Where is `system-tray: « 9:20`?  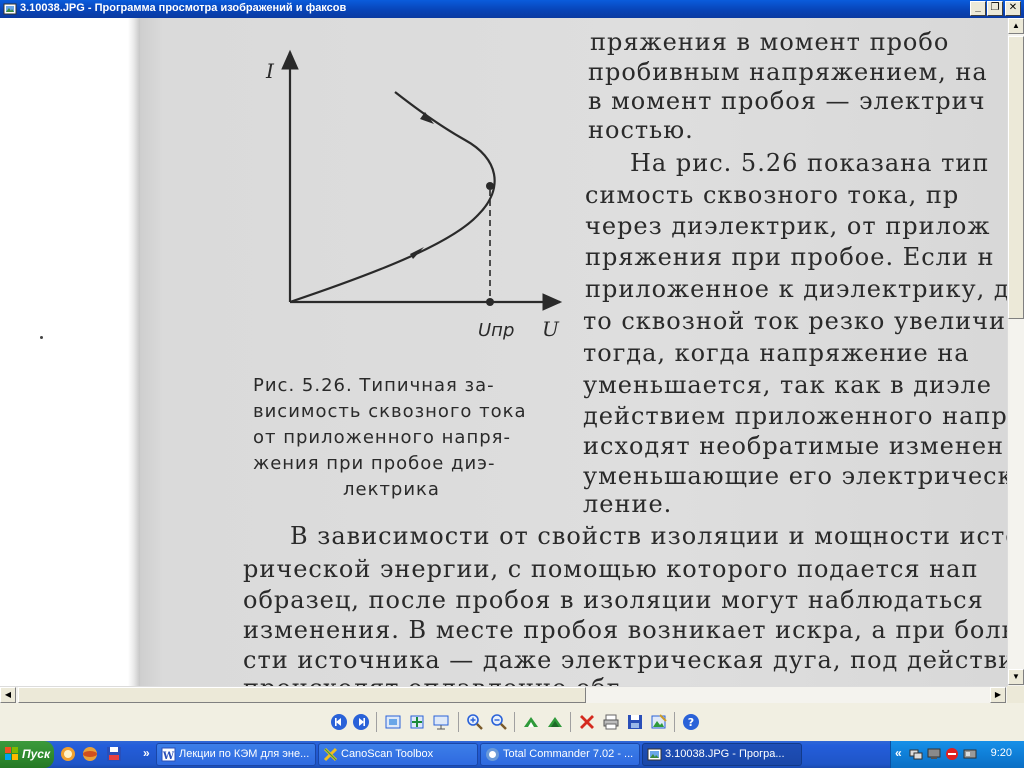
system-tray: « 9:20 is located at coordinates (957, 754).